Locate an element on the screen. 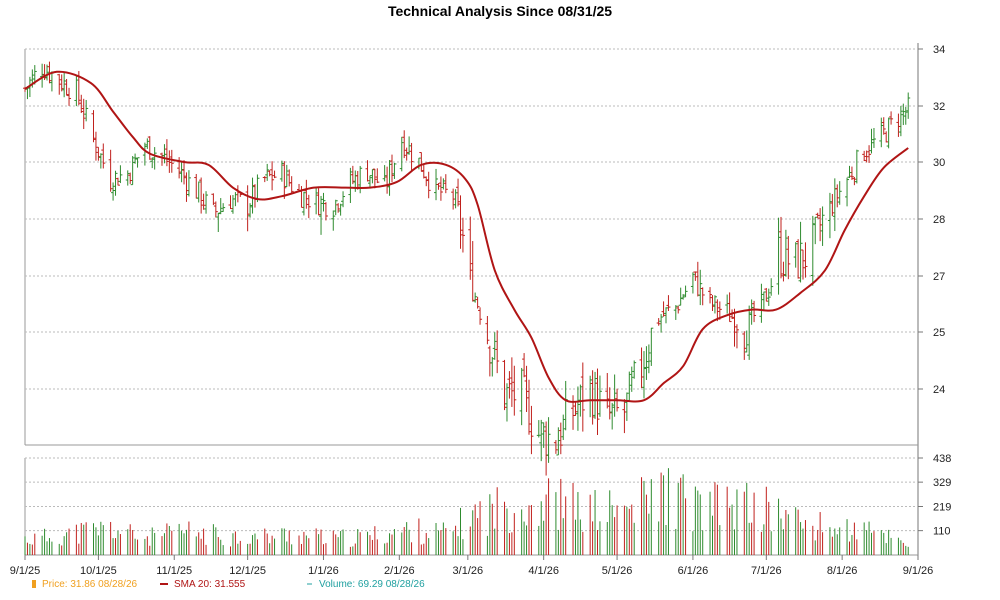  price-tick-label: 24 is located at coordinates (939, 390).